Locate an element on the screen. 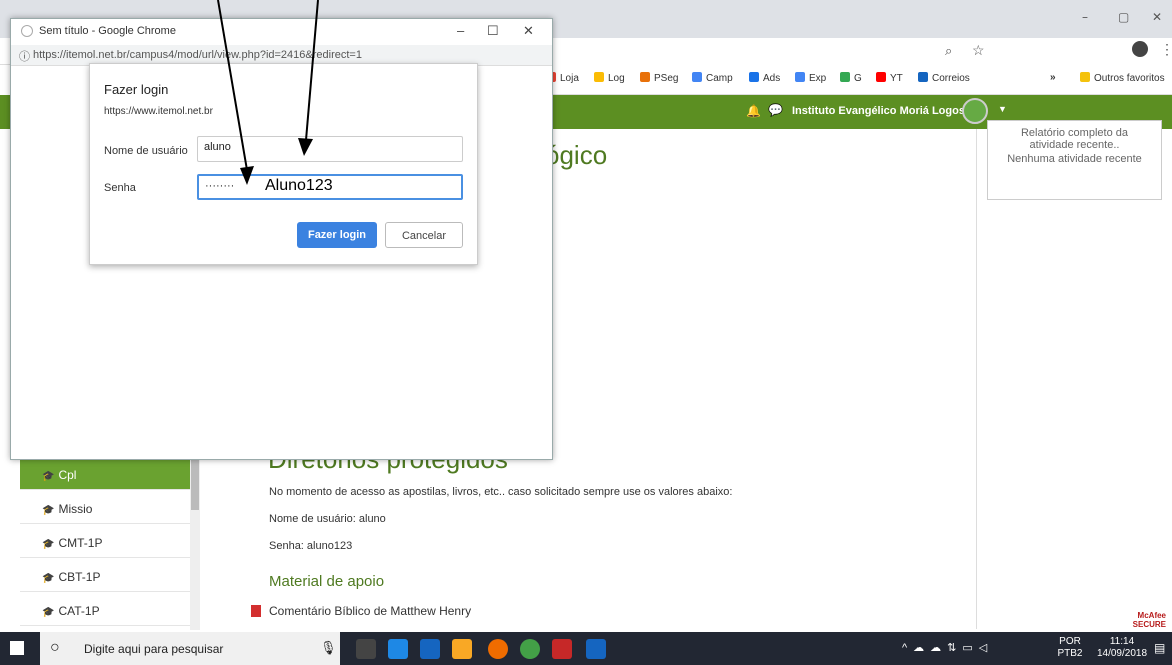  course-item-cmt-1p: 🎓 CMT-1P is located at coordinates (105, 543).